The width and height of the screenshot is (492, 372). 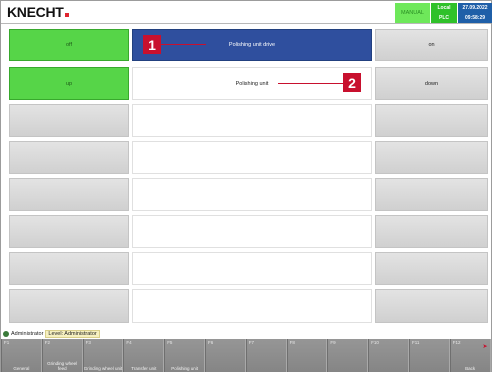 I want to click on fkey-grinding-wheel-unit: F3 Grinding wheel unit, so click(x=103, y=355).